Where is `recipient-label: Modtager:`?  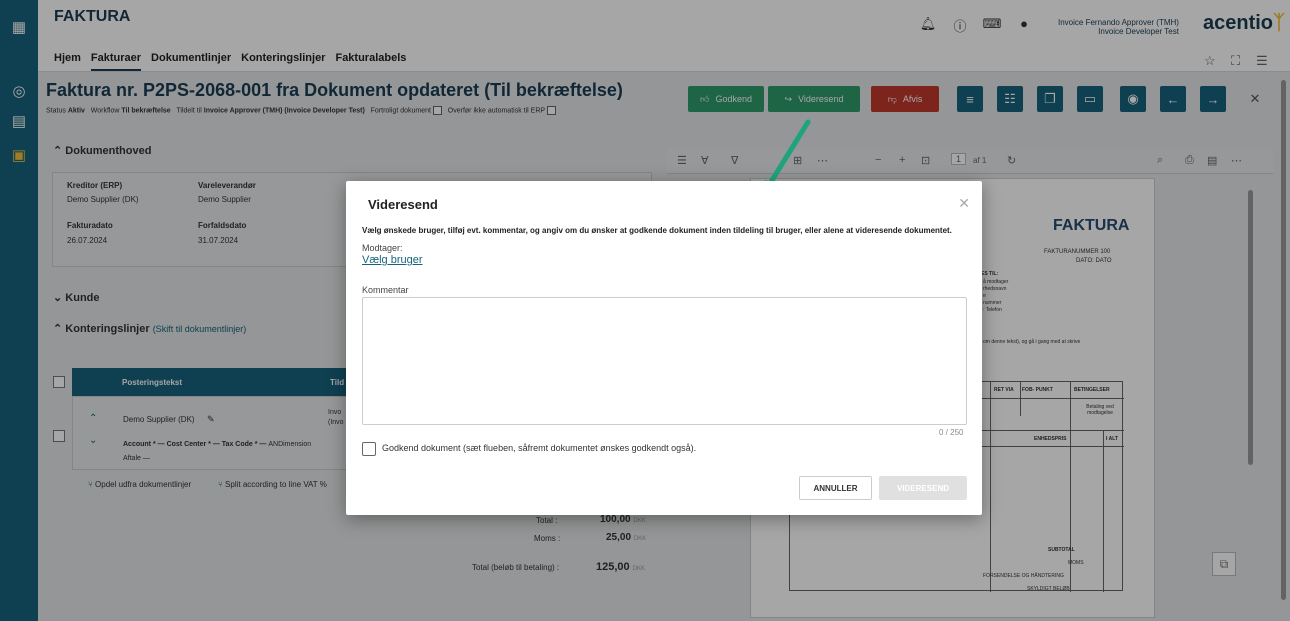
recipient-label: Modtager: is located at coordinates (382, 248).